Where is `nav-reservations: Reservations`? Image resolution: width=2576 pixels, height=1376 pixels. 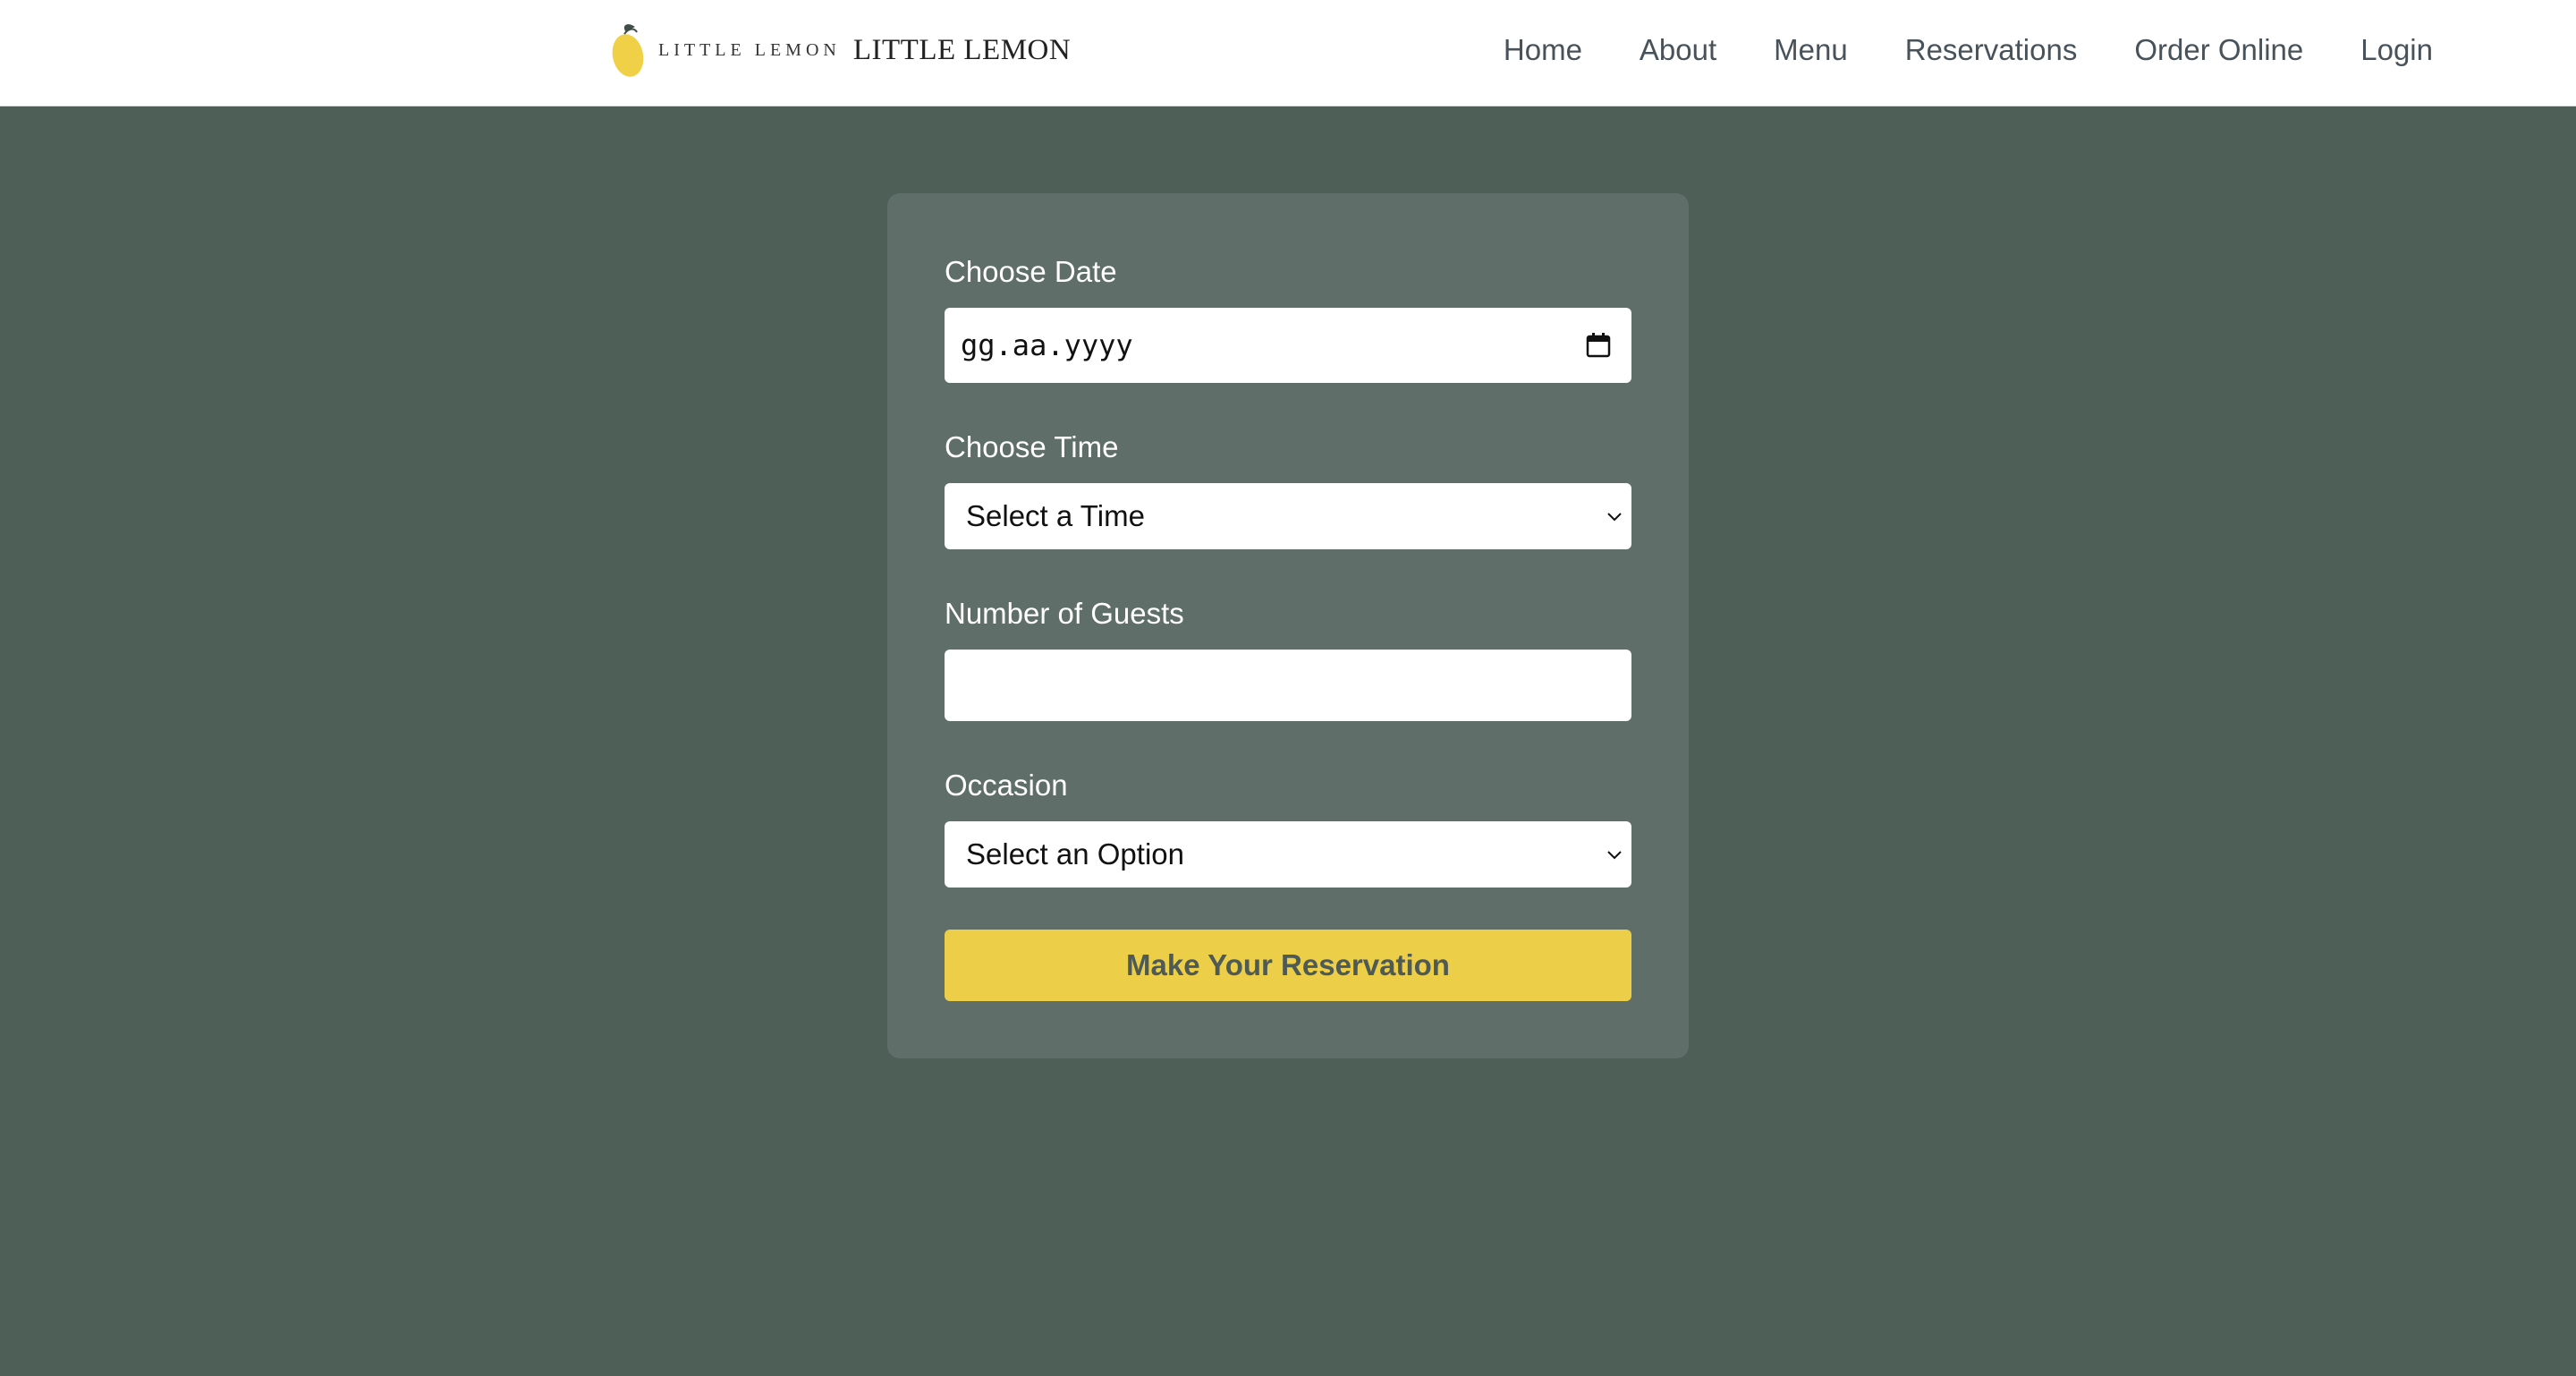 nav-reservations: Reservations is located at coordinates (1991, 50).